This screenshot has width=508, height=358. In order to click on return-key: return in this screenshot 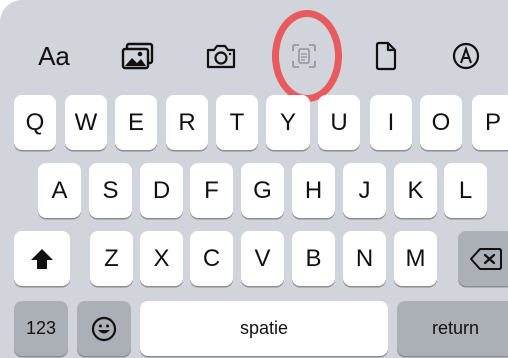, I will do `click(452, 328)`.